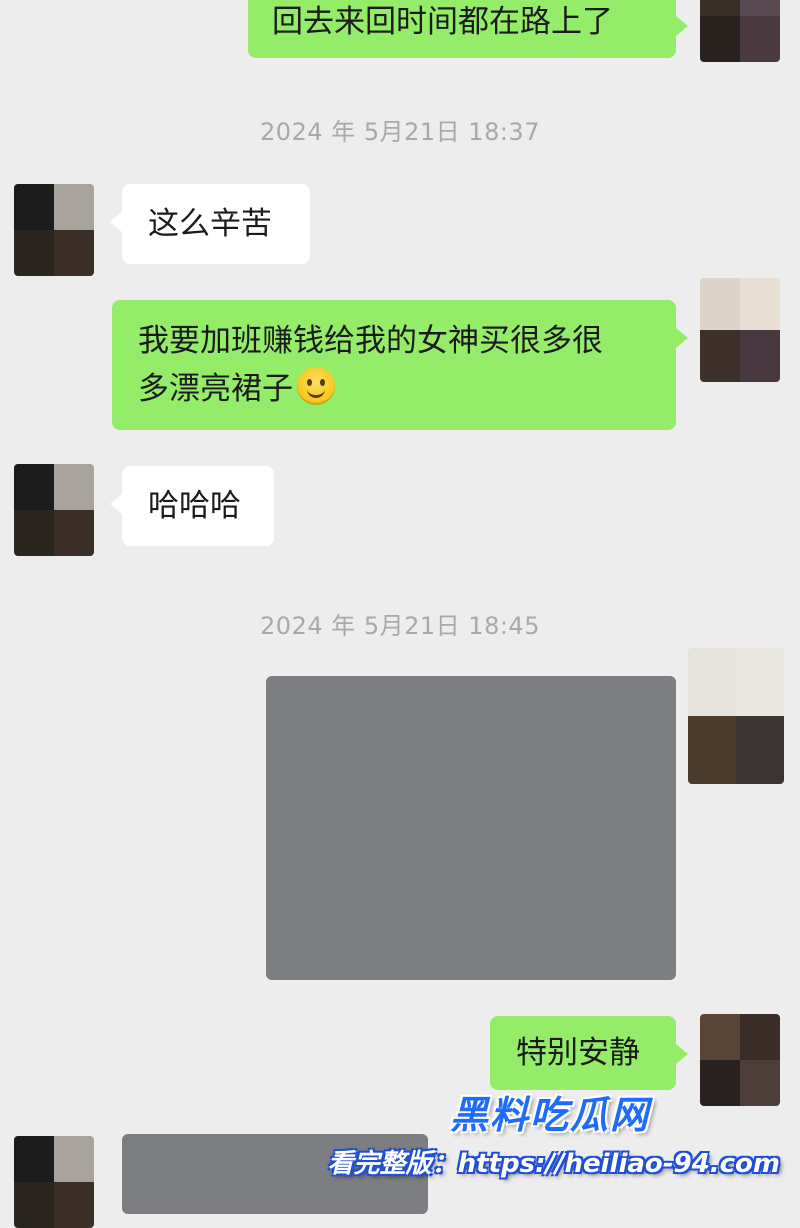 The height and width of the screenshot is (1228, 800). What do you see at coordinates (394, 389) in the screenshot?
I see `message-text-line-2: 多漂亮裙子` at bounding box center [394, 389].